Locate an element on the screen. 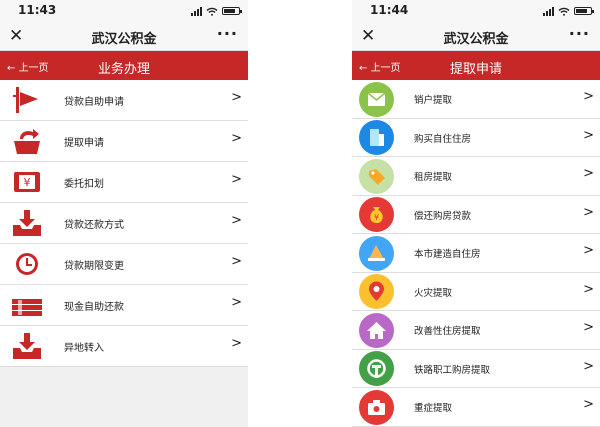 Image resolution: width=600 pixels, height=427 pixels. menu-item-label: 异地转入 is located at coordinates (84, 348).